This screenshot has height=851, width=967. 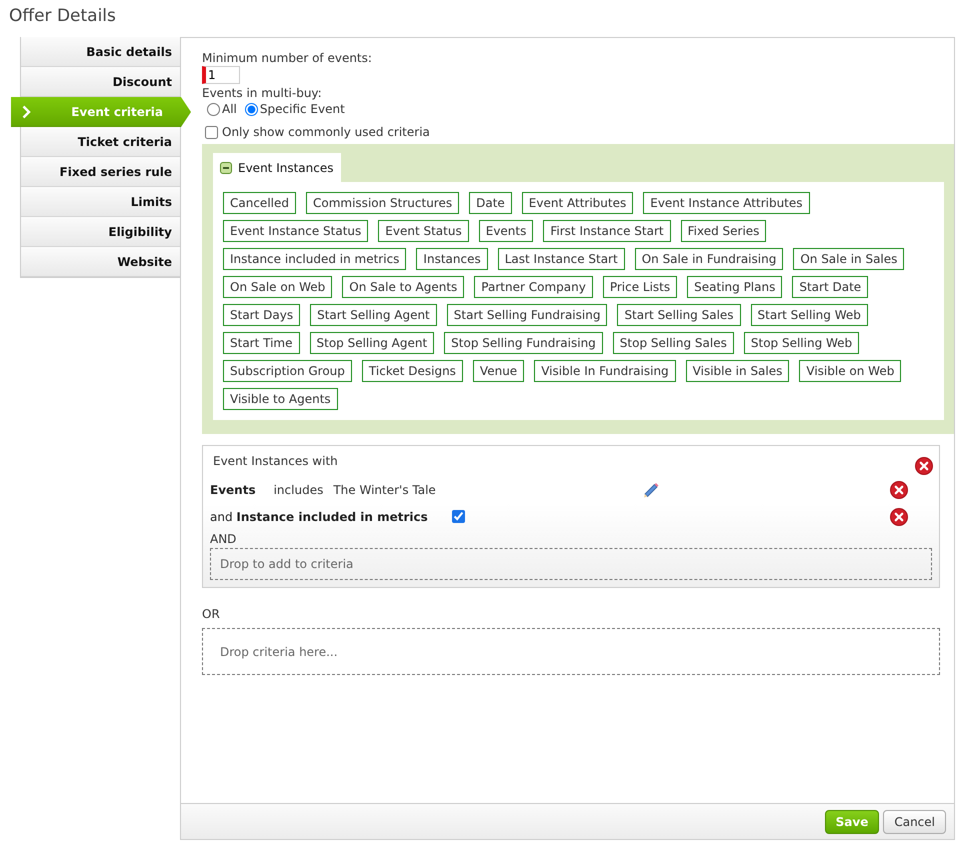 I want to click on sidebar-tab: Ticket criteria, so click(x=100, y=142).